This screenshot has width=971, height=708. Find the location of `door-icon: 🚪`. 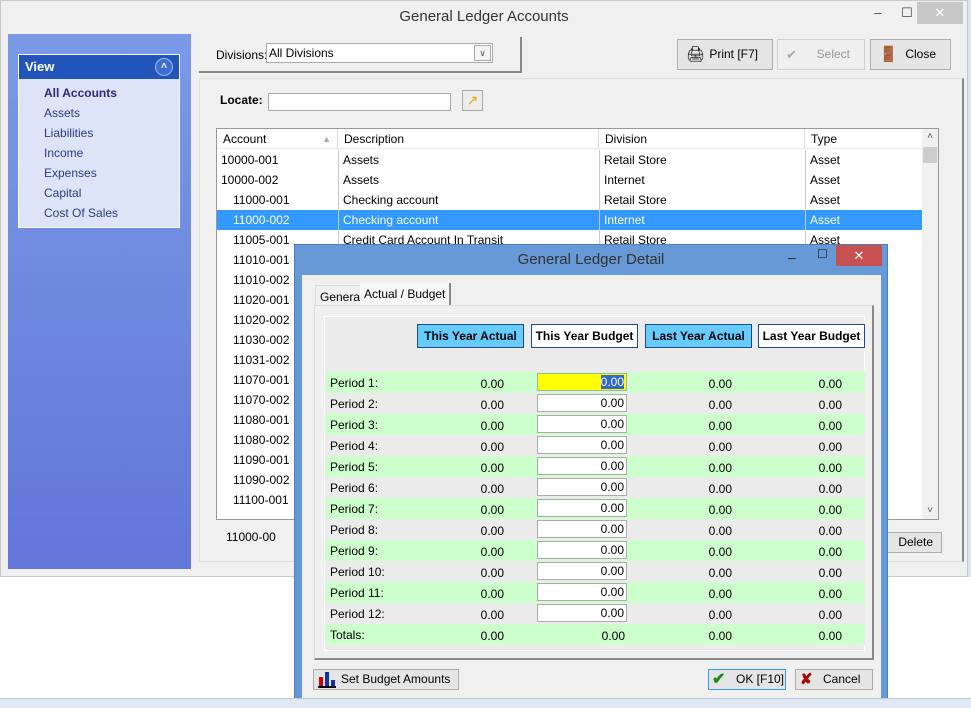

door-icon: 🚪 is located at coordinates (888, 54).